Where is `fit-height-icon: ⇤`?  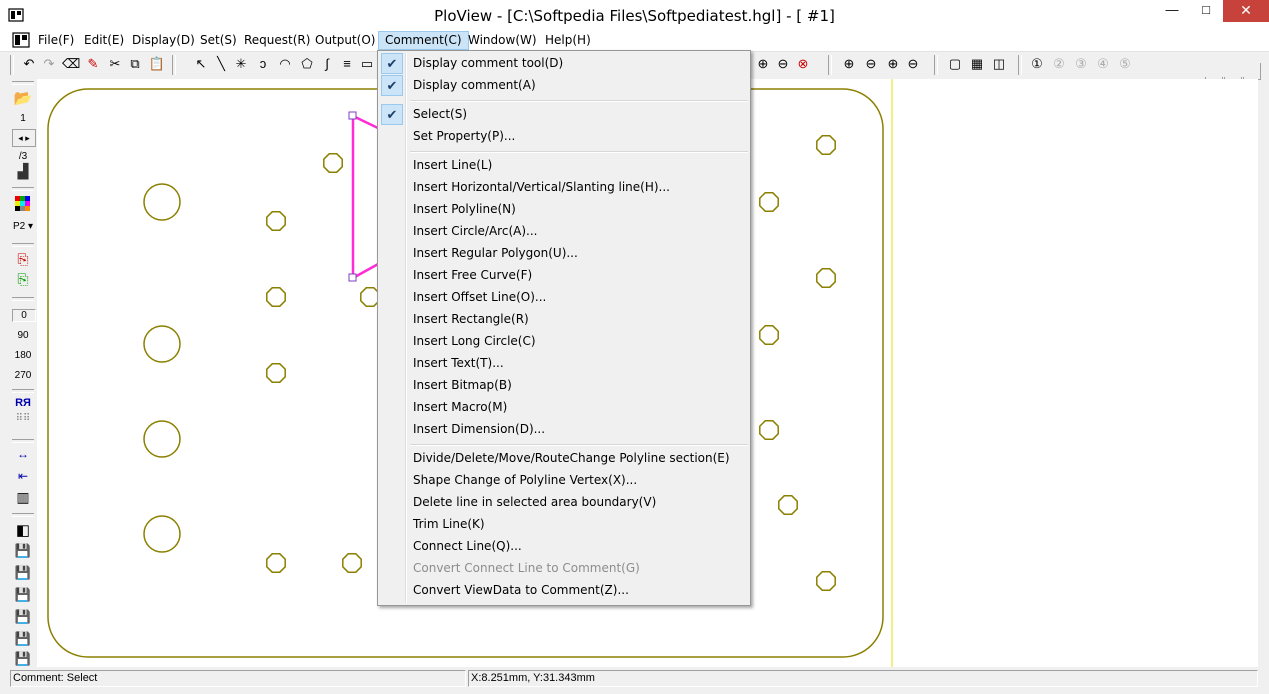 fit-height-icon: ⇤ is located at coordinates (23, 476).